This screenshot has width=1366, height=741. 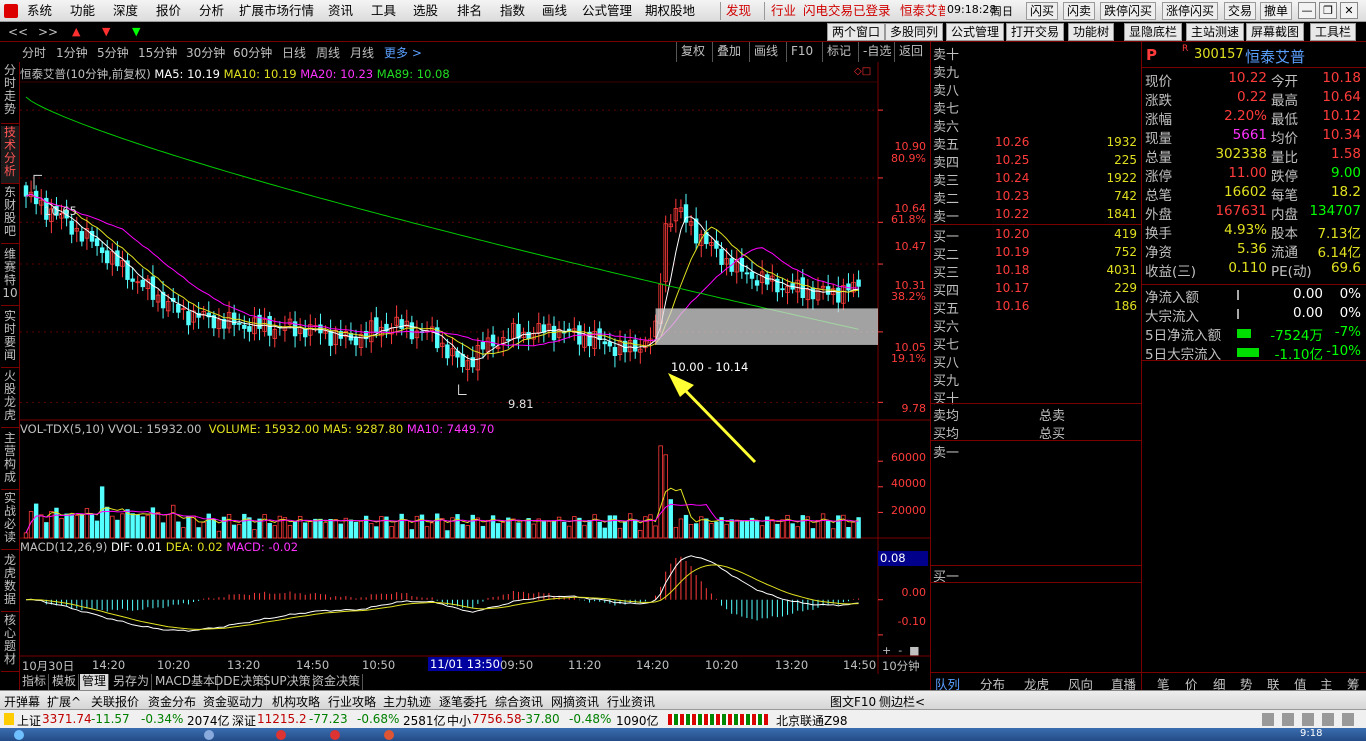 What do you see at coordinates (914, 32) in the screenshot?
I see `multi-stock-button: 多股同列` at bounding box center [914, 32].